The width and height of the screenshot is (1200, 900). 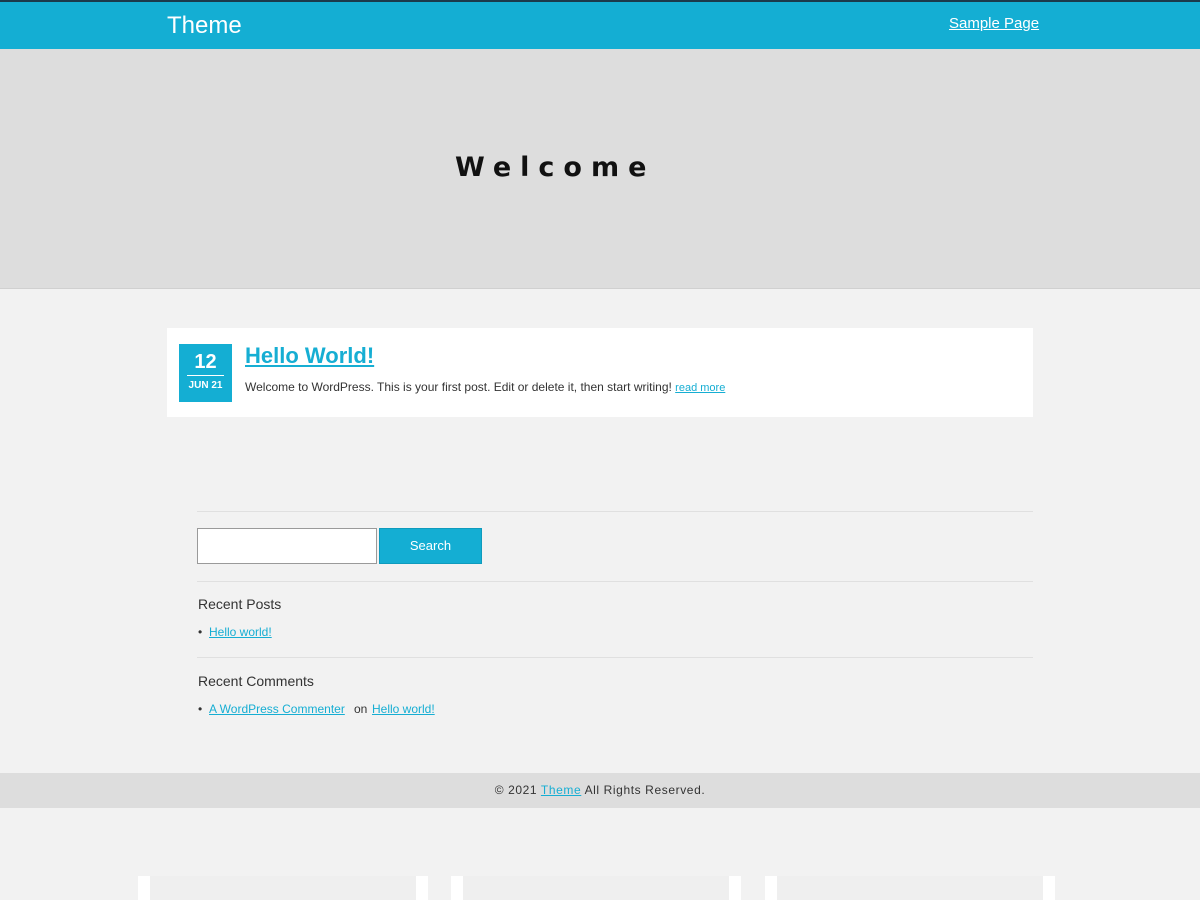 I want to click on read-more-link: read more, so click(x=700, y=388).